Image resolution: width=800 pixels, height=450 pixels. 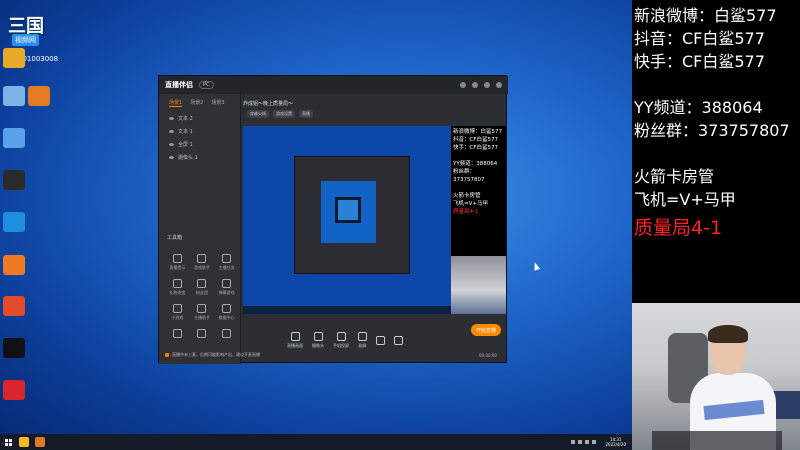 I want to click on info-line: 火箭卡房管, so click(x=674, y=176).